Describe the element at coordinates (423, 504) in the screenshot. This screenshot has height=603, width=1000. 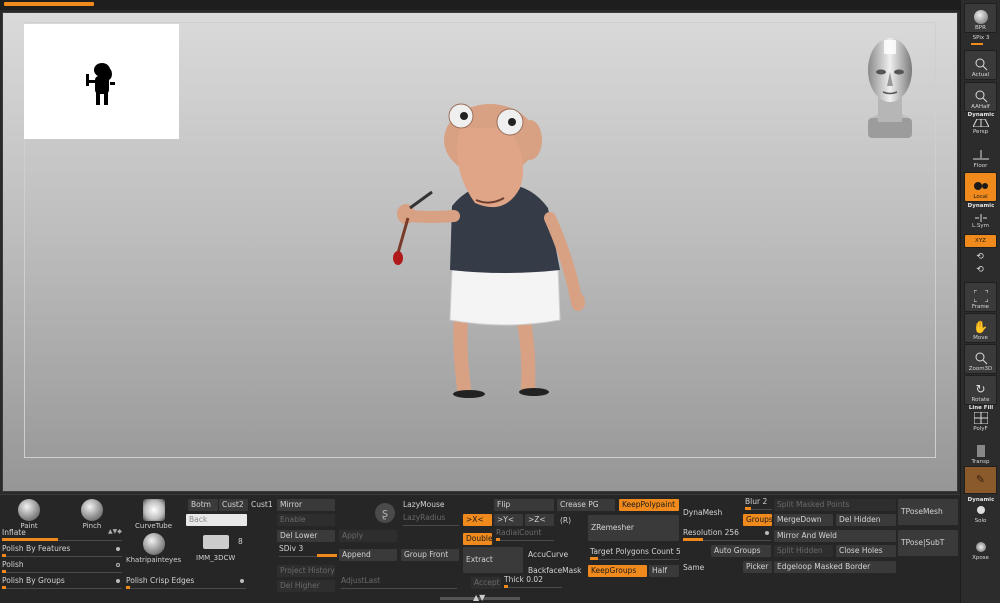
I see `lazymouse-button: LazyMouse` at that location.